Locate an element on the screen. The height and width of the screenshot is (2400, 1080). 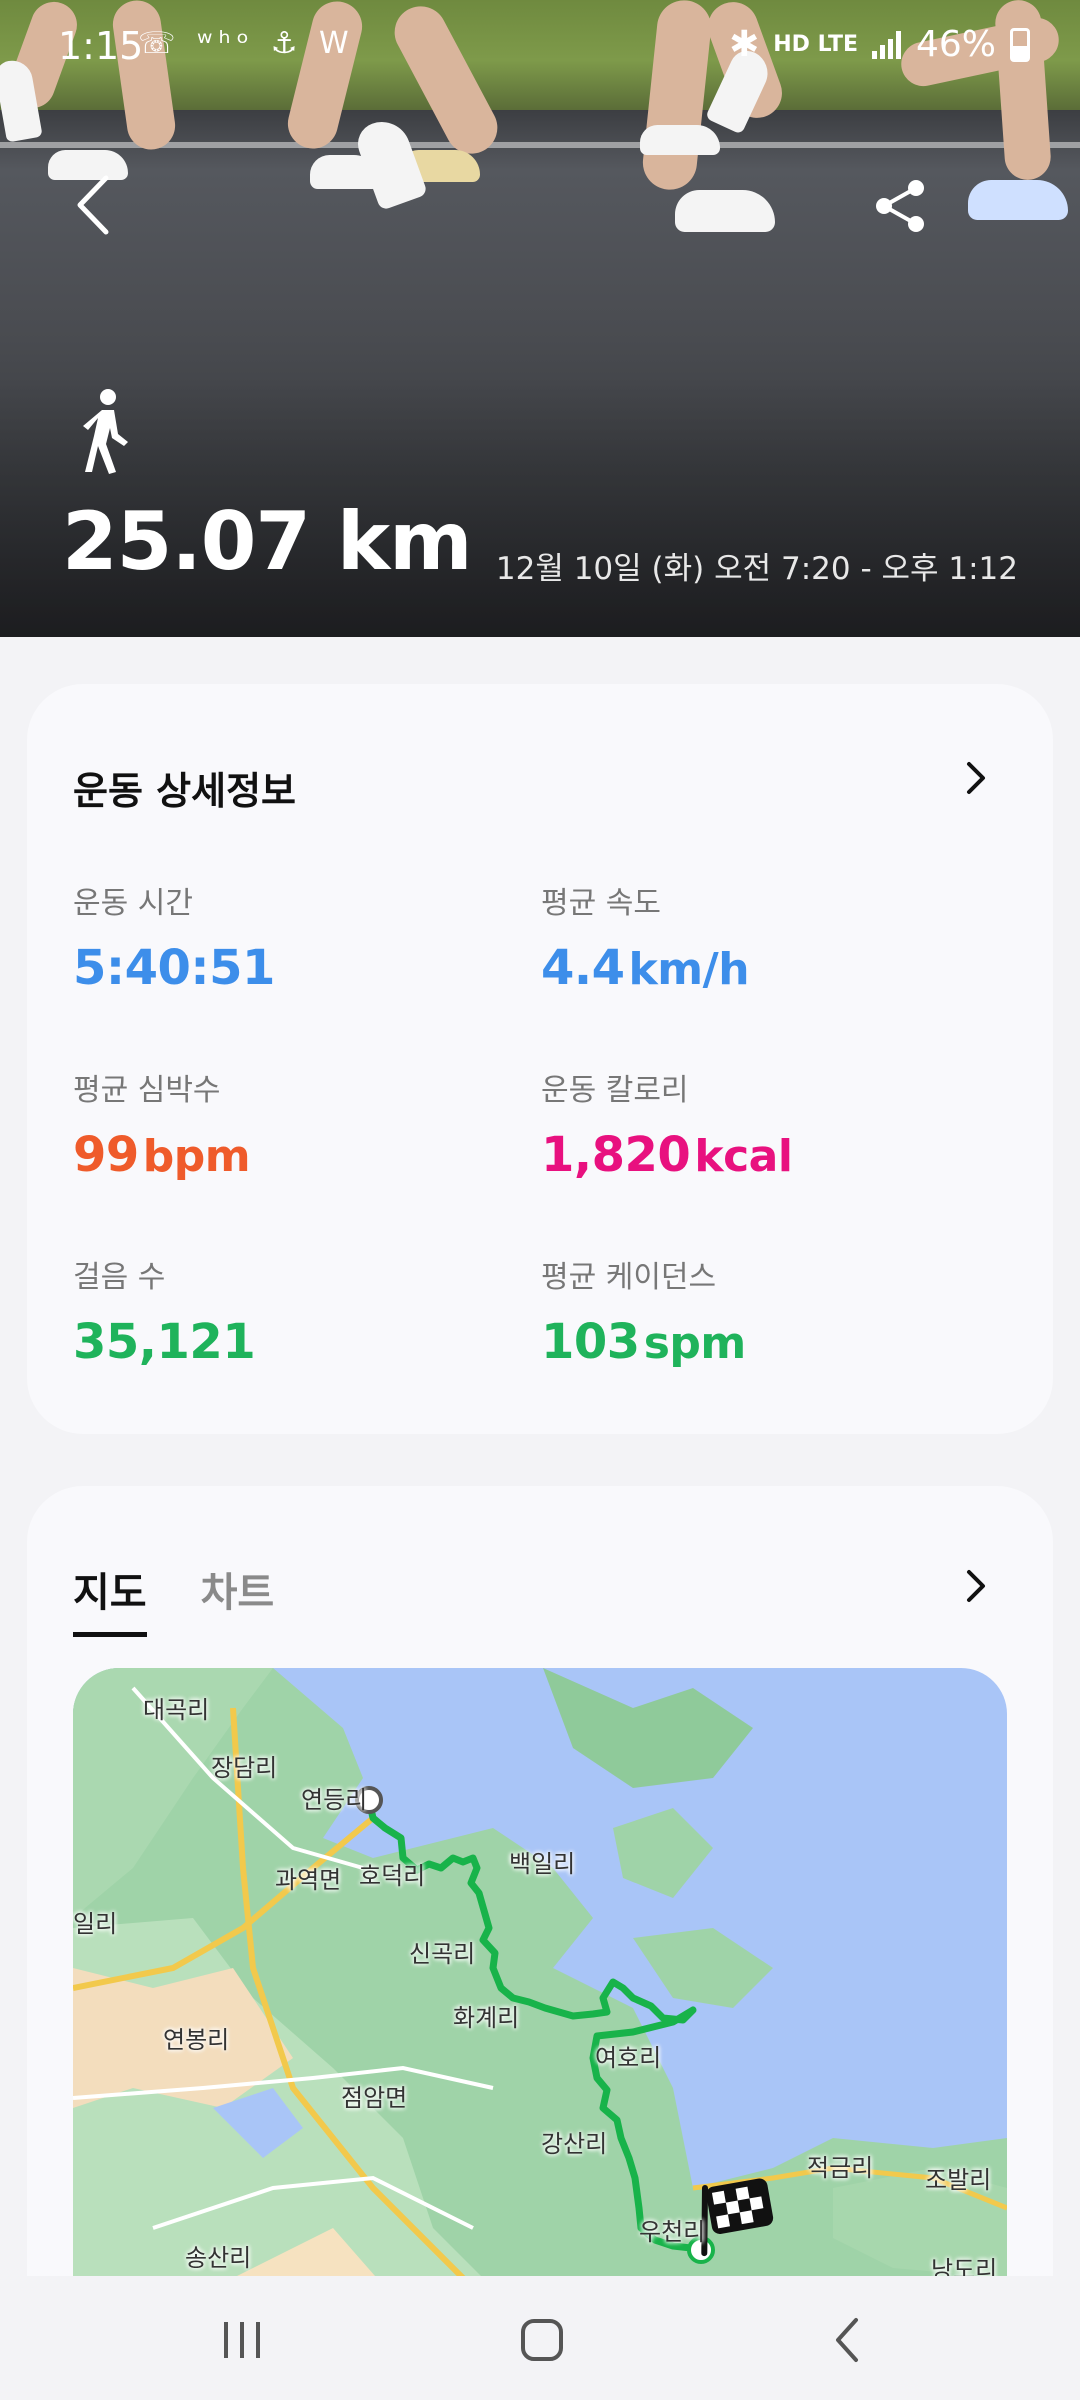
map-place-label: 신곡리 is located at coordinates (442, 1954).